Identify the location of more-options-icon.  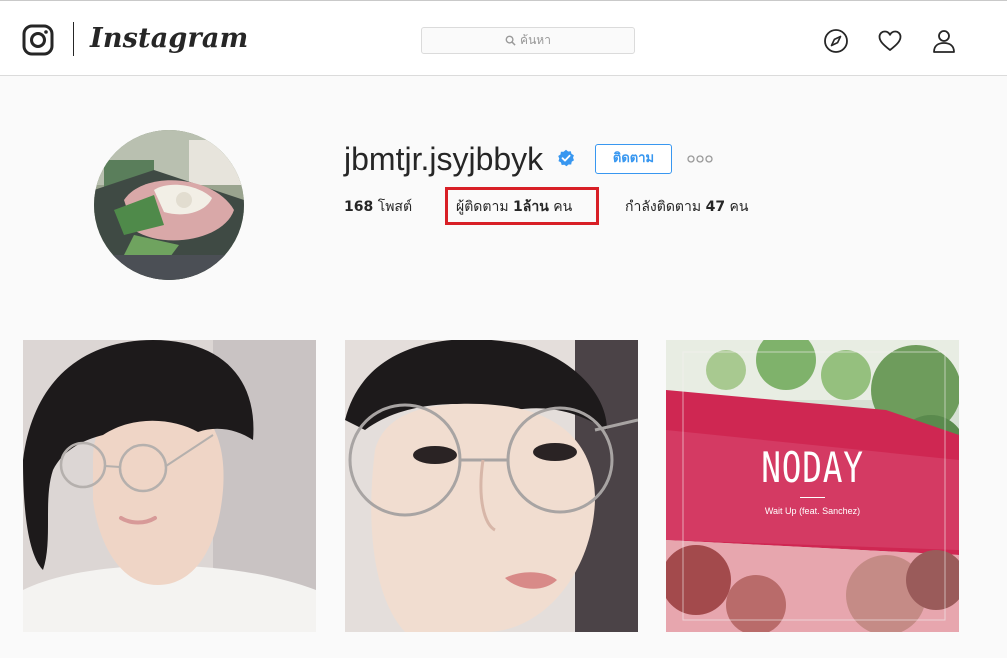
(700, 159).